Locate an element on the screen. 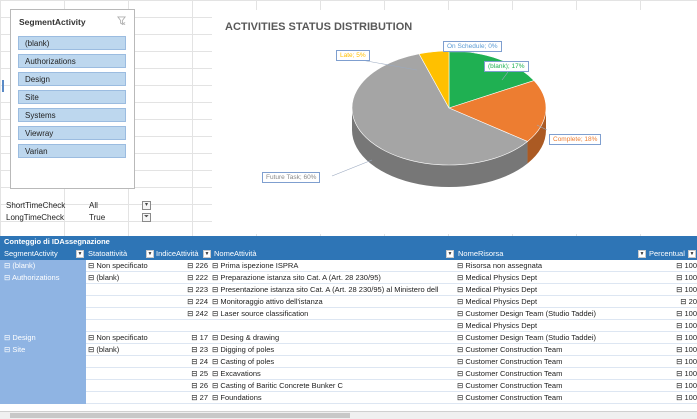  slicer-item-site: Site is located at coordinates (72, 97).